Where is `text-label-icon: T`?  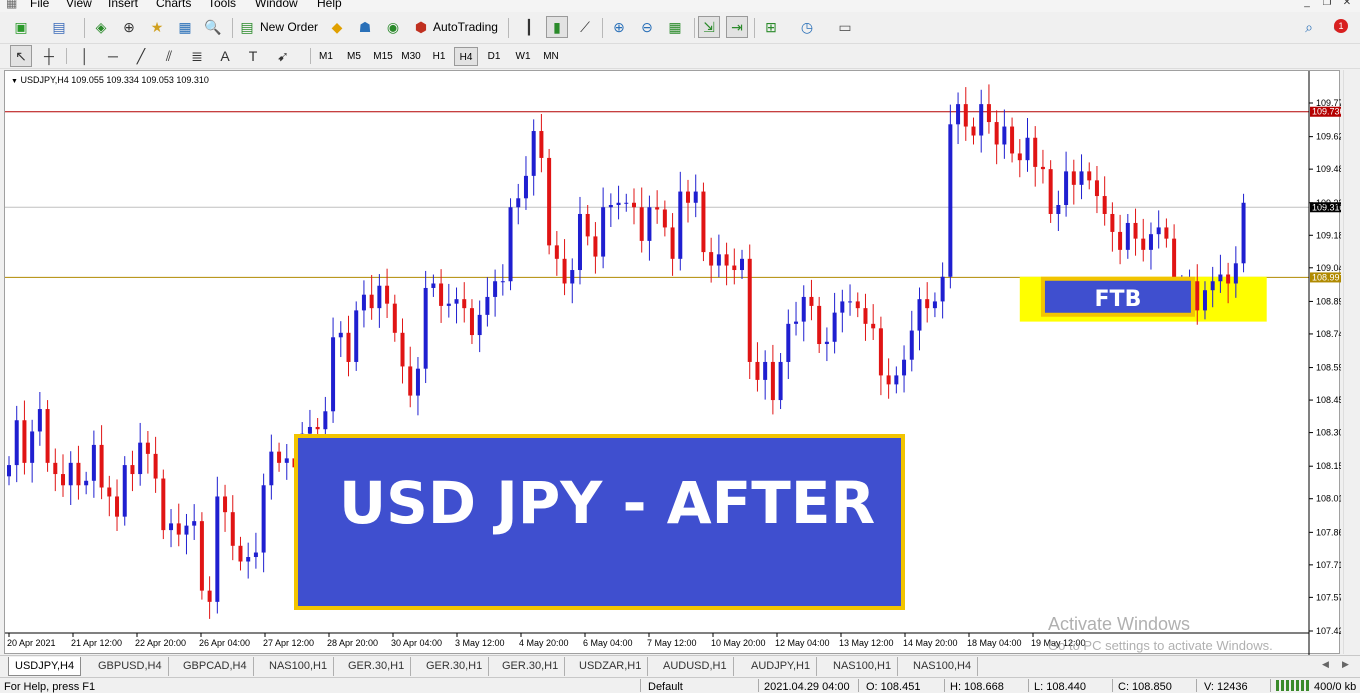 text-label-icon: T is located at coordinates (253, 56).